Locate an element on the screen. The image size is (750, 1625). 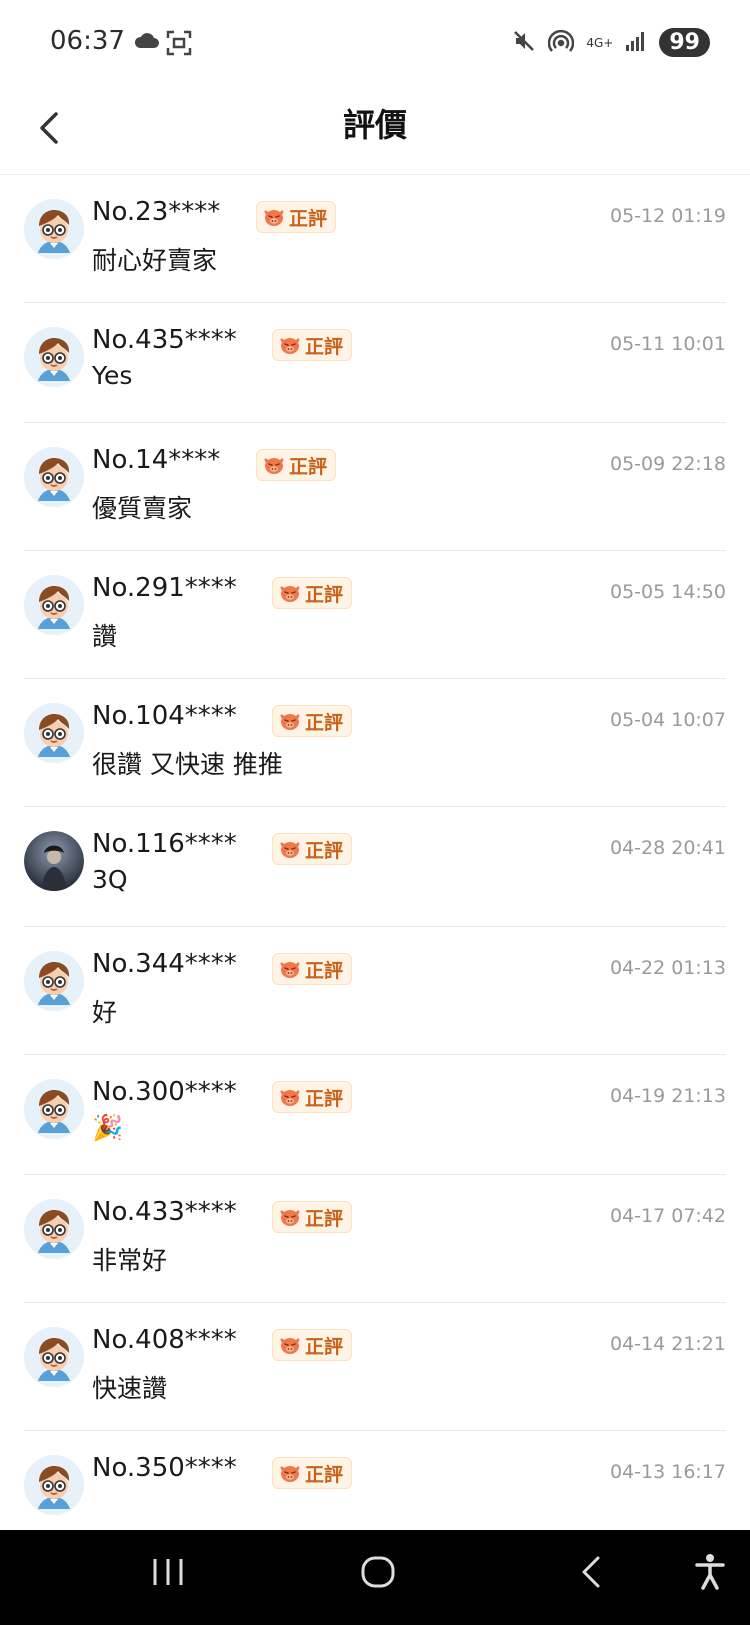
review-timestamp: 05-12 01:19 is located at coordinates (667, 216).